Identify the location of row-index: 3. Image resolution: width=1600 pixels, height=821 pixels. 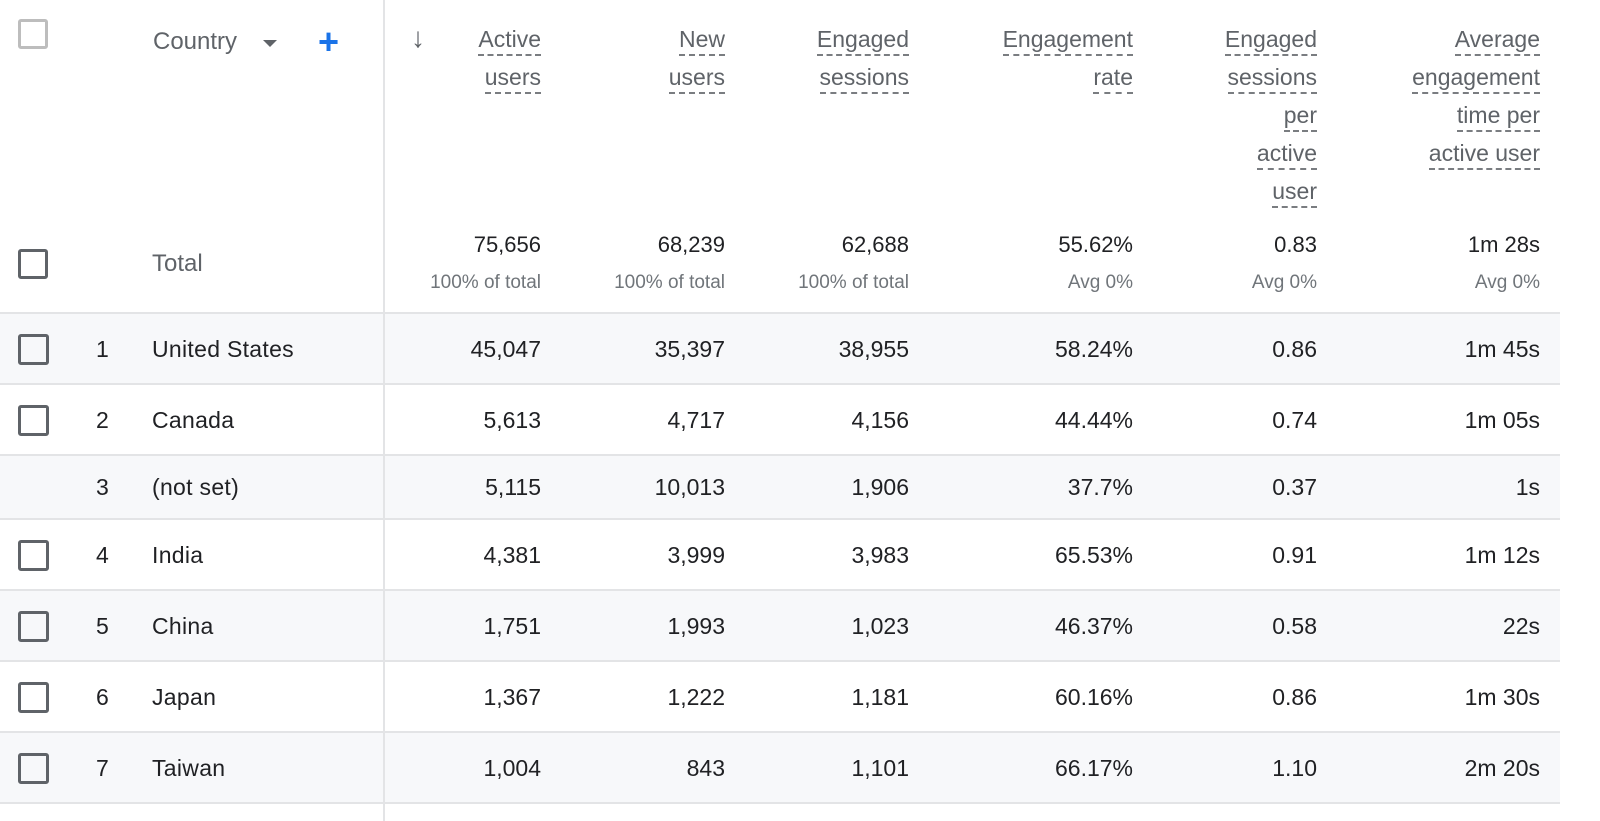
(102, 487).